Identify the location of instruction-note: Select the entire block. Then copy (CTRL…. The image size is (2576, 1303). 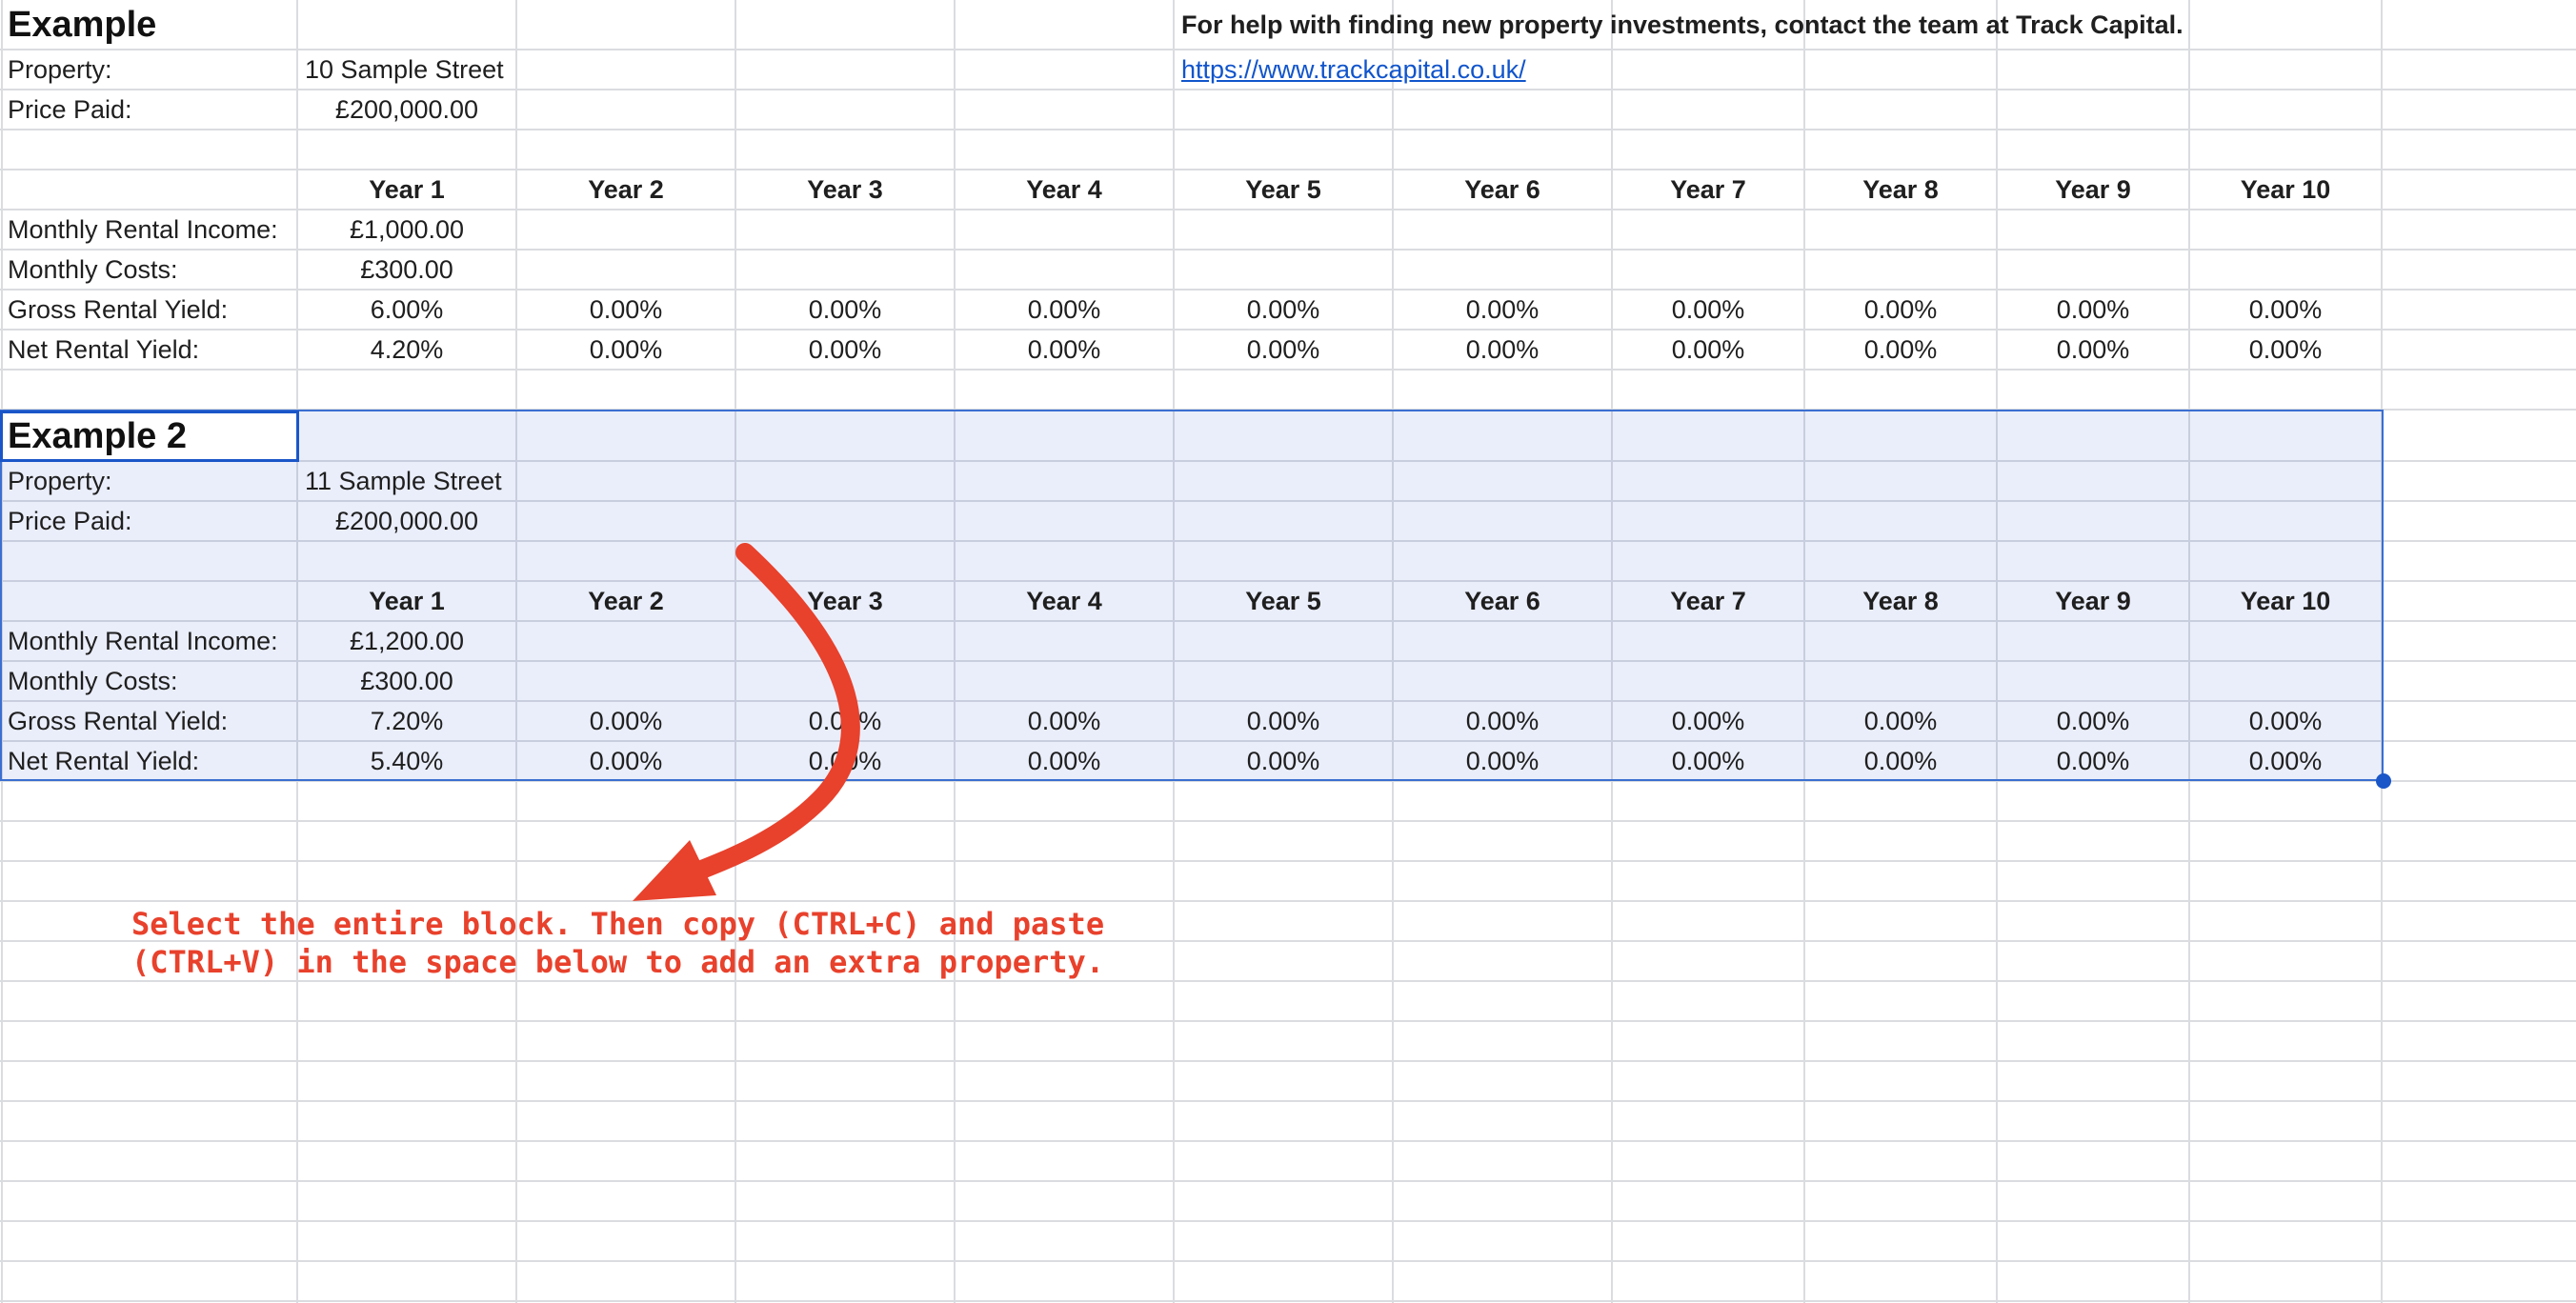
(617, 943).